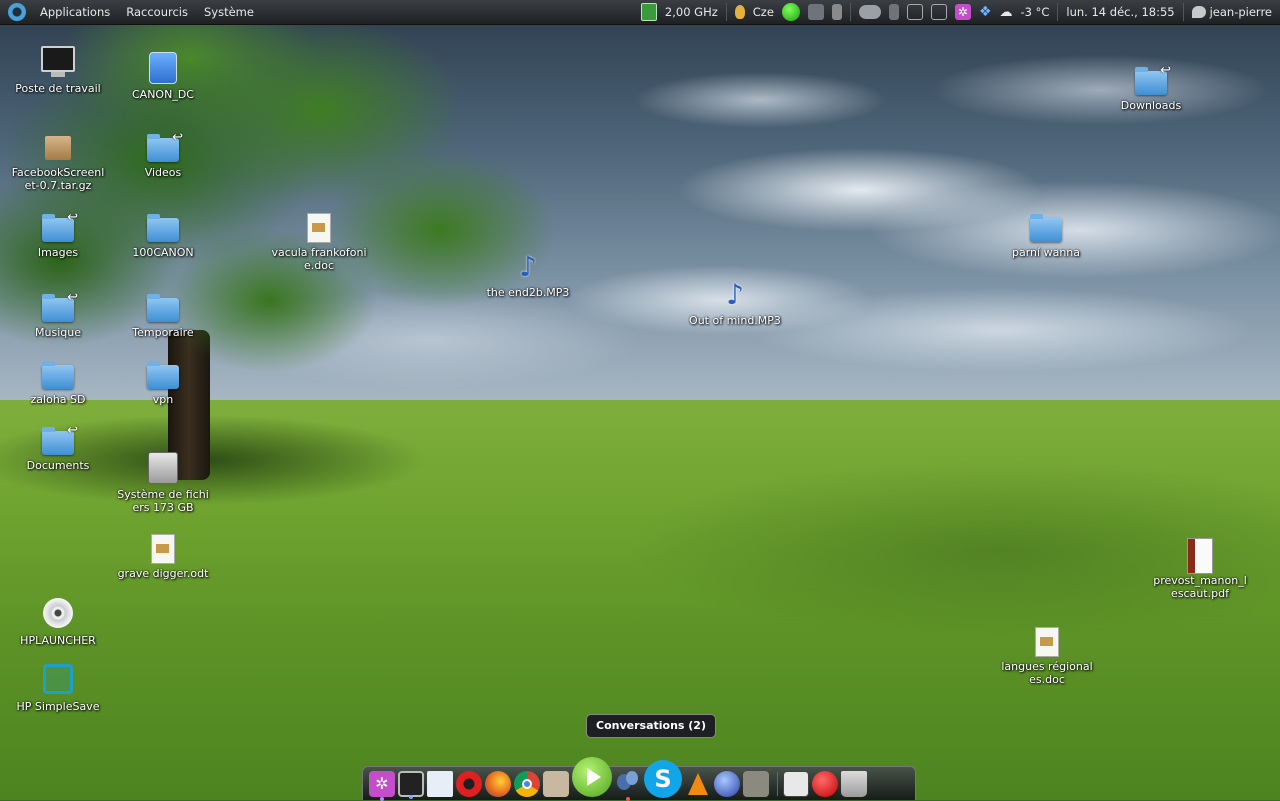 The height and width of the screenshot is (801, 1280). I want to click on desktop-icon-out-of-mind: ♪ Out of mind.MP3, so click(735, 302).